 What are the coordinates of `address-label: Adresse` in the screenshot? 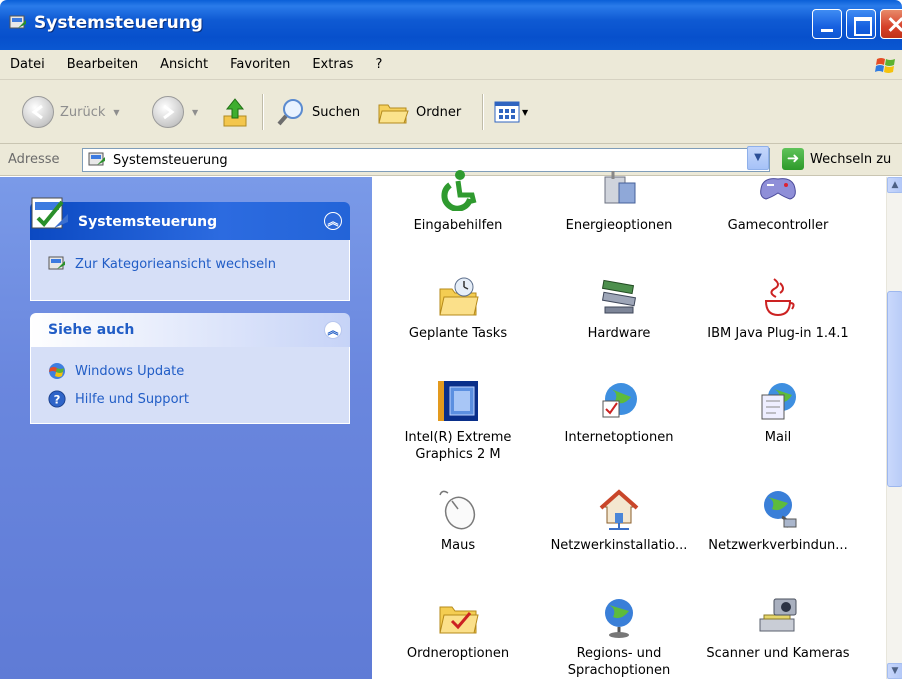 It's located at (34, 159).